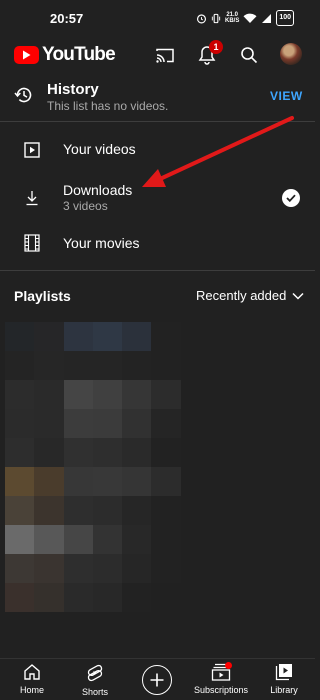  Describe the element at coordinates (42, 296) in the screenshot. I see `playlists-heading: Playlists` at that location.